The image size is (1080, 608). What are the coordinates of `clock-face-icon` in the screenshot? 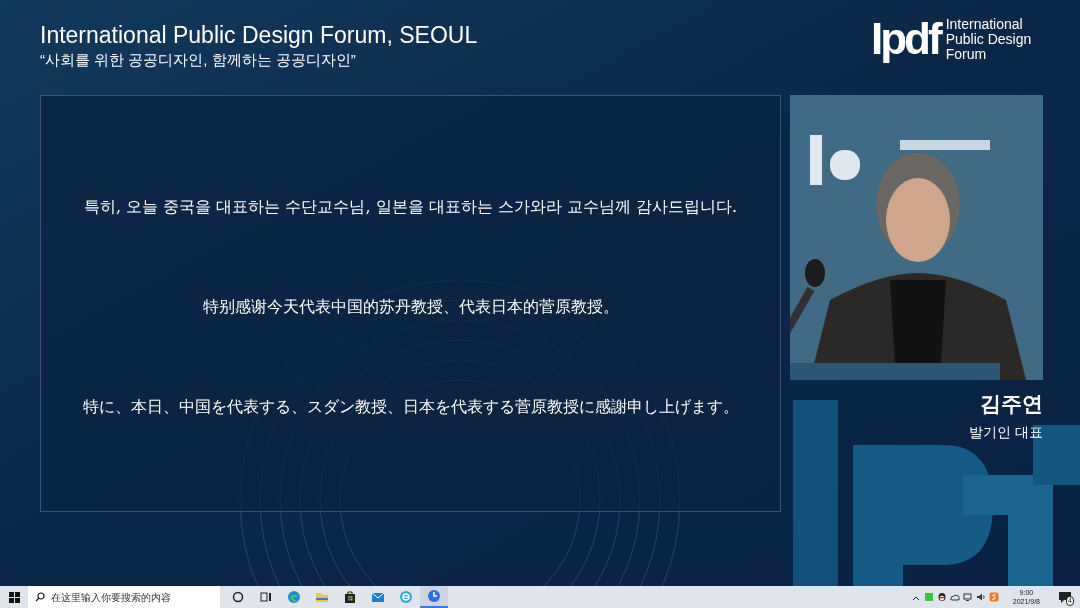 It's located at (434, 596).